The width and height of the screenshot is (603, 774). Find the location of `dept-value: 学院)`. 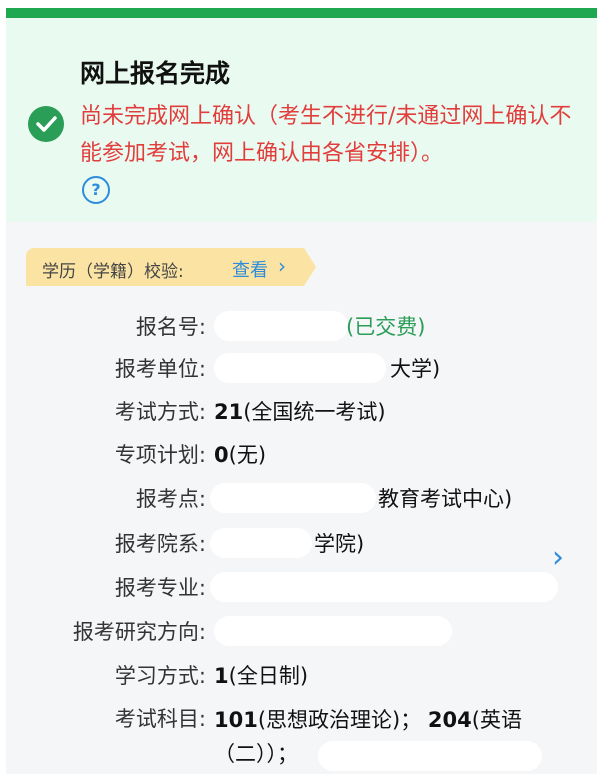

dept-value: 学院) is located at coordinates (339, 544).